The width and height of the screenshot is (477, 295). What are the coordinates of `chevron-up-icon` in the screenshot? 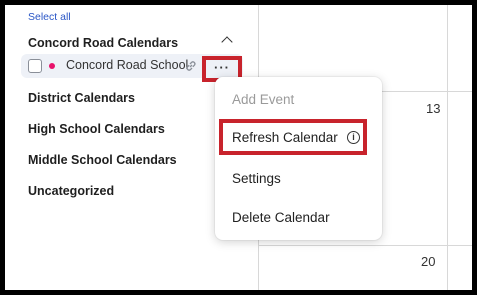 It's located at (227, 42).